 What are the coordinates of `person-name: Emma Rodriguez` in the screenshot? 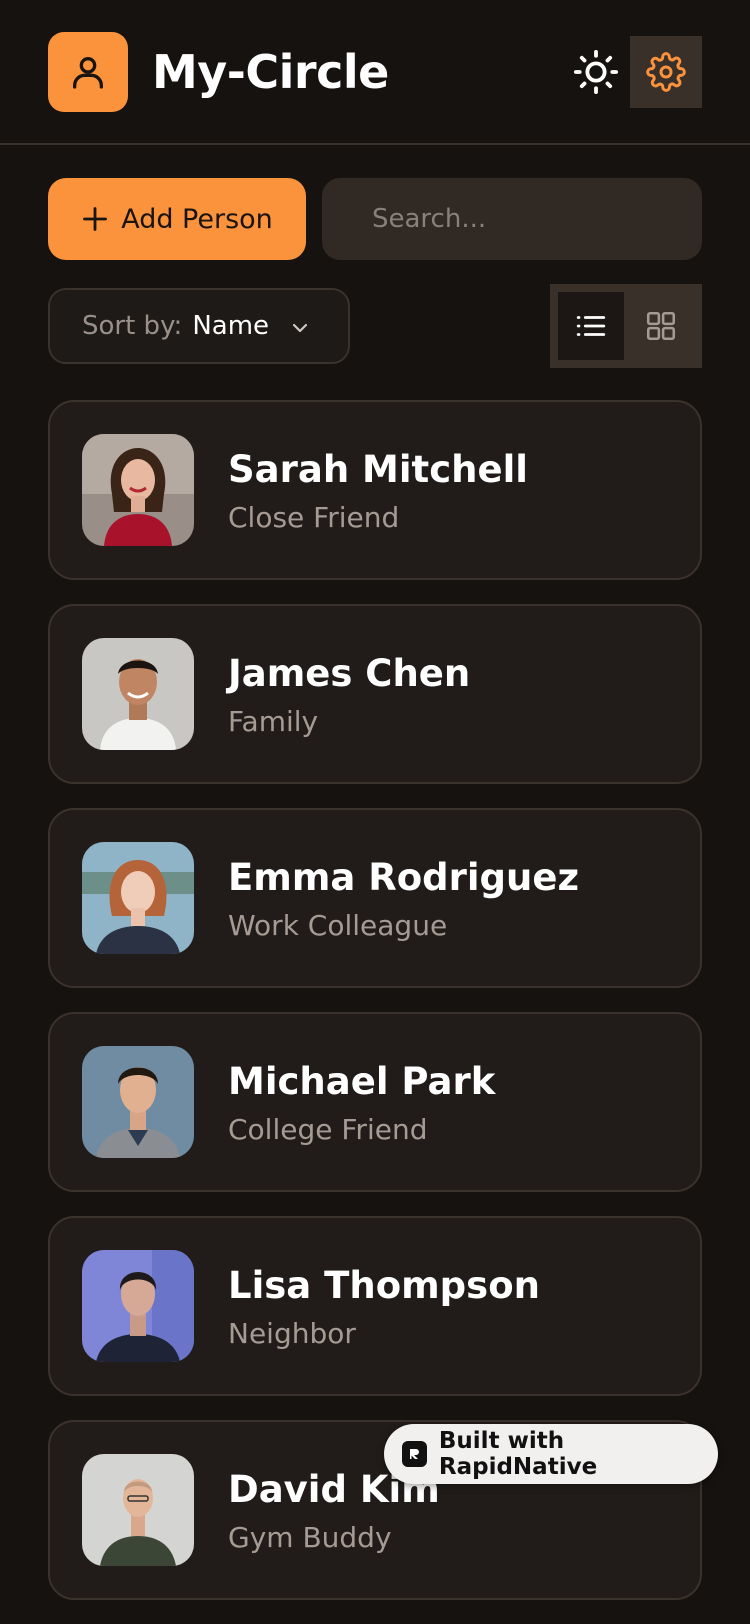 It's located at (404, 877).